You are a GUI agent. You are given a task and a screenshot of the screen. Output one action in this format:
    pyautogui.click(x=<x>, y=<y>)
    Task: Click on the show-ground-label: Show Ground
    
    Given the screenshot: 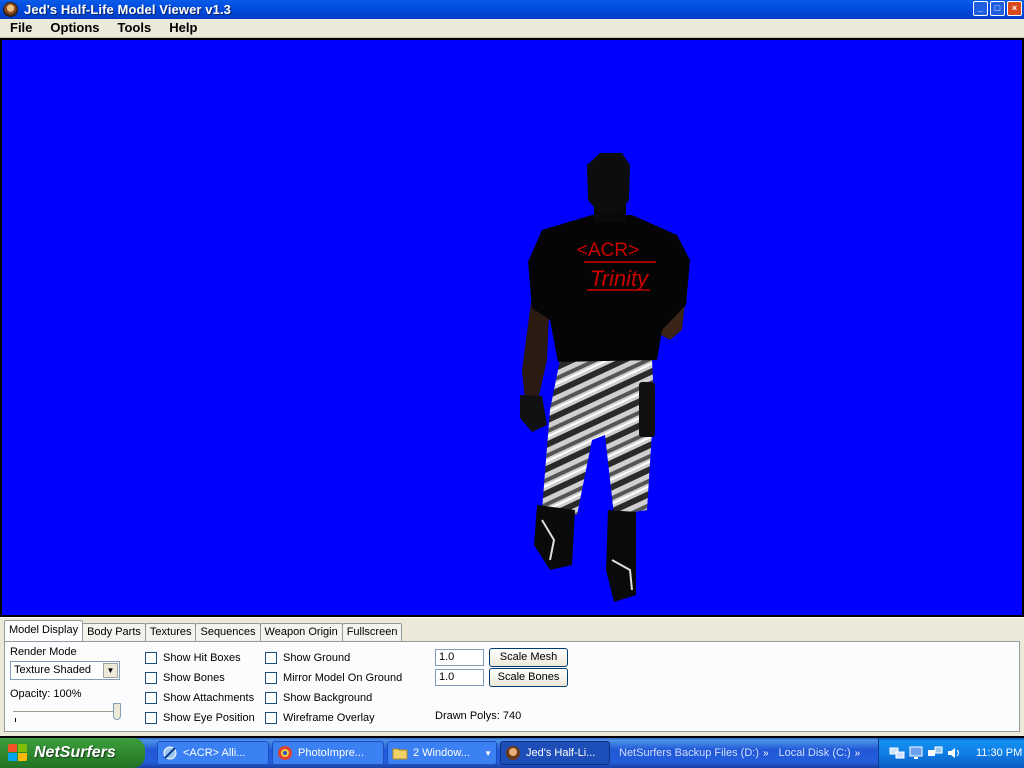 What is the action you would take?
    pyautogui.click(x=317, y=658)
    